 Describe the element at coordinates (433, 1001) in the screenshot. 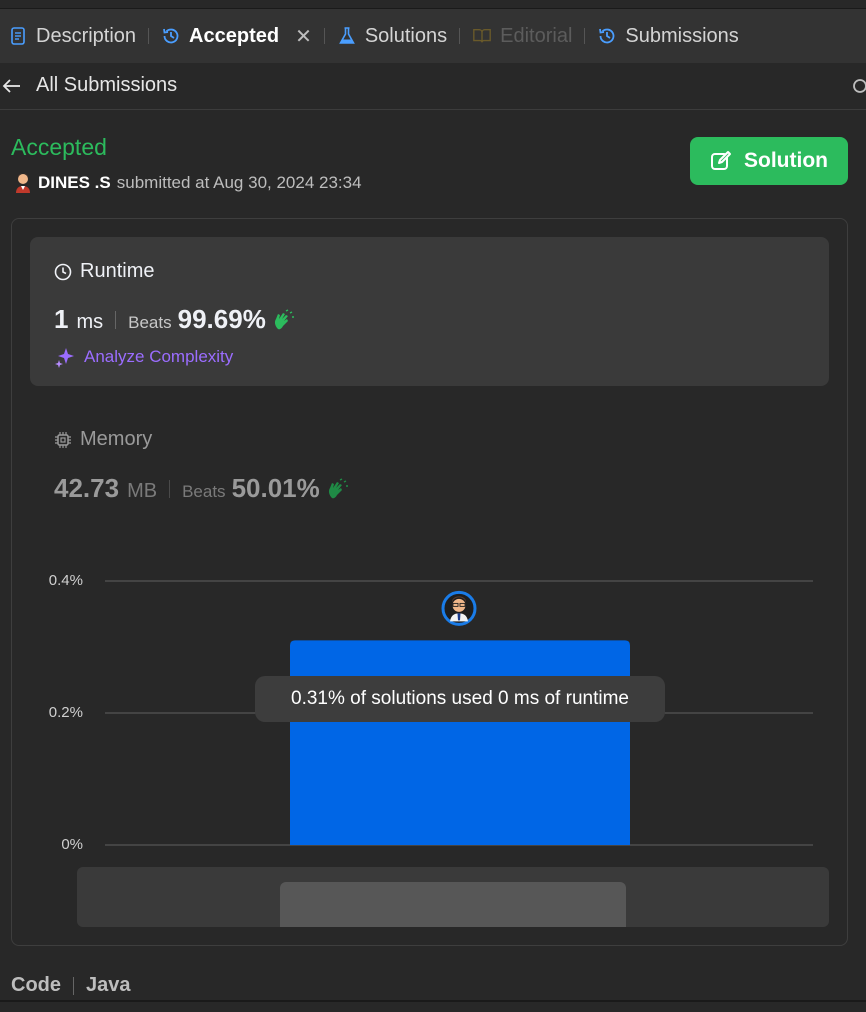

I see `bottom-border` at that location.